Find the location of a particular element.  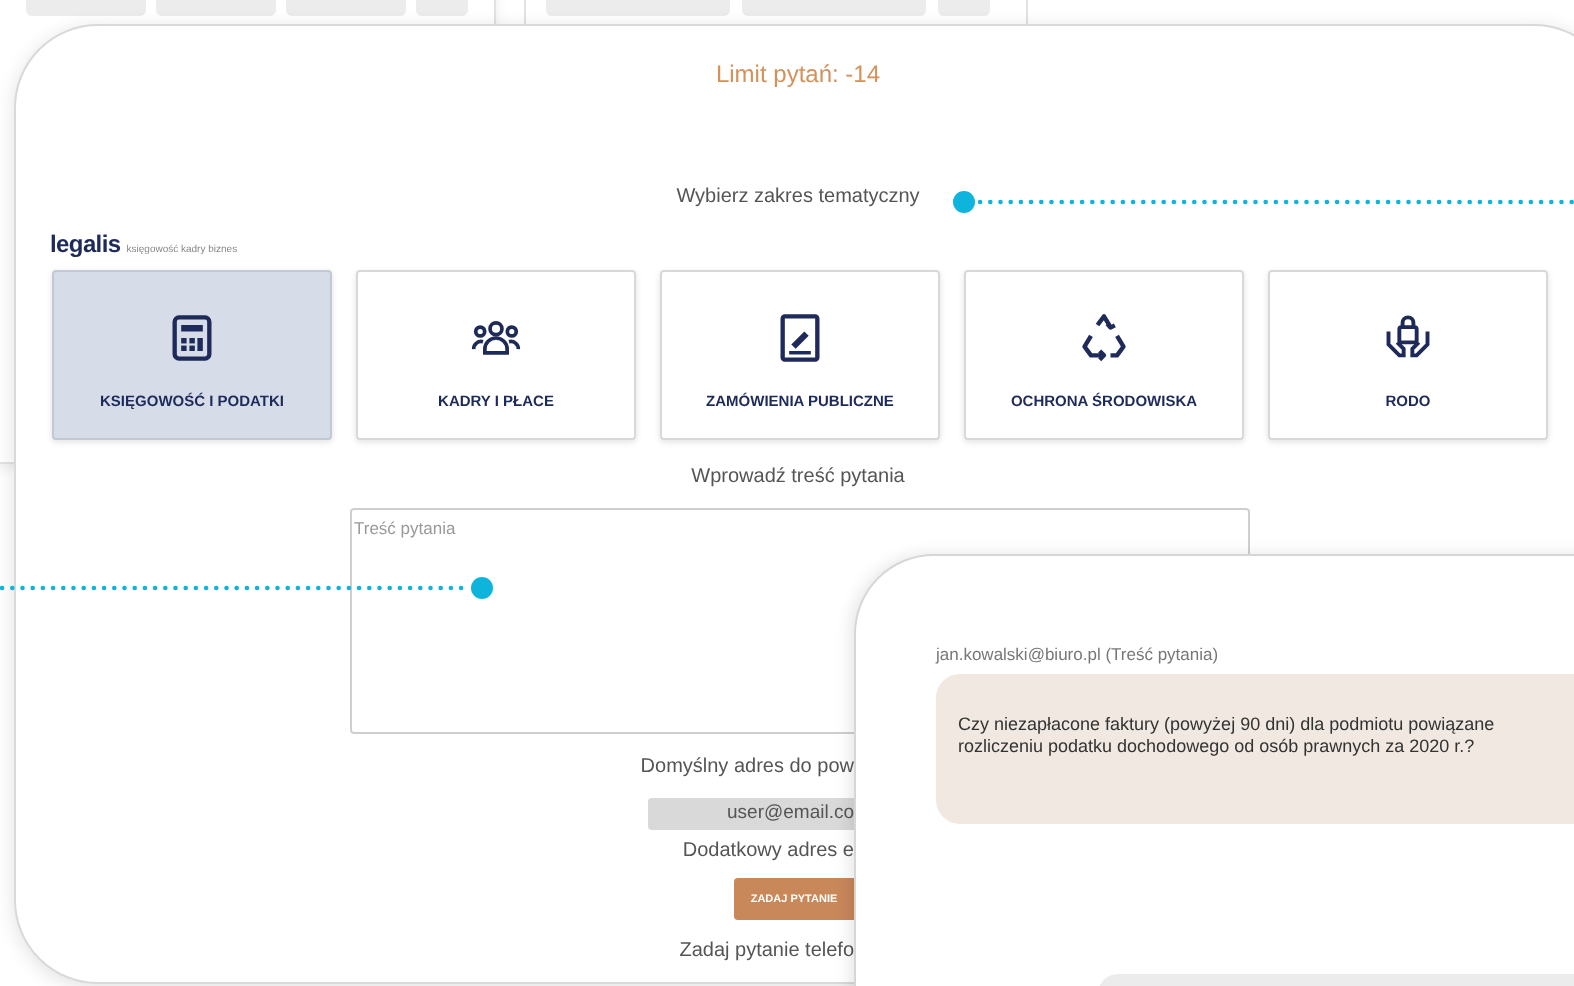

default-email-label: Domyślny adres do pow is located at coordinates (747, 767).